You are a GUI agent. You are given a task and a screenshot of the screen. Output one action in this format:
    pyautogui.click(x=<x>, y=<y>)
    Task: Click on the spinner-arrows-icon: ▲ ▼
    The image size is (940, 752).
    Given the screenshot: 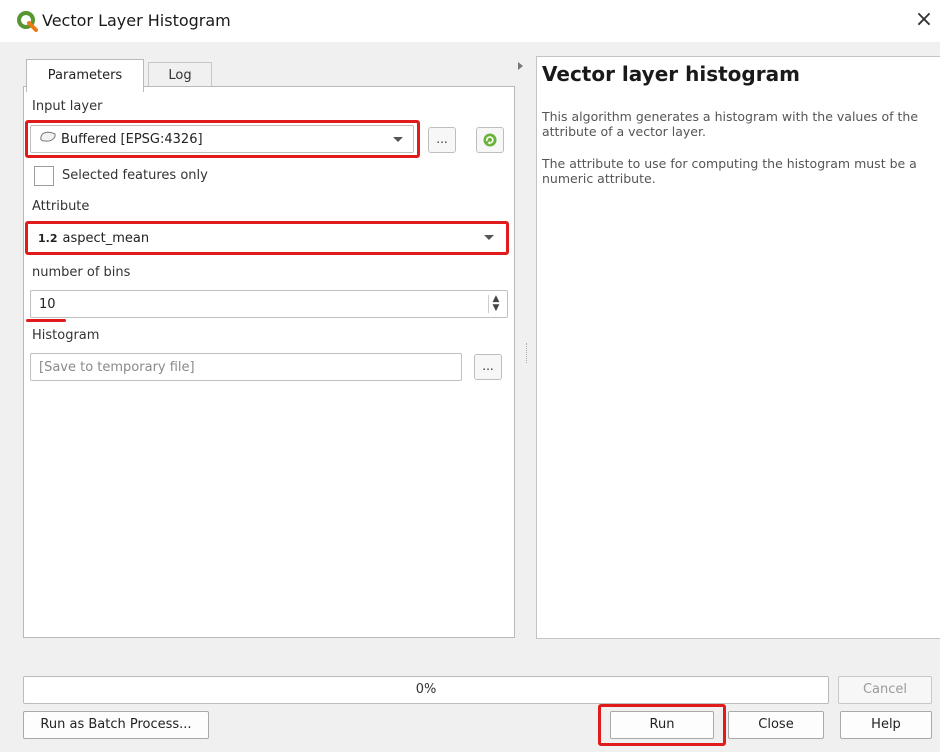 What is the action you would take?
    pyautogui.click(x=495, y=304)
    